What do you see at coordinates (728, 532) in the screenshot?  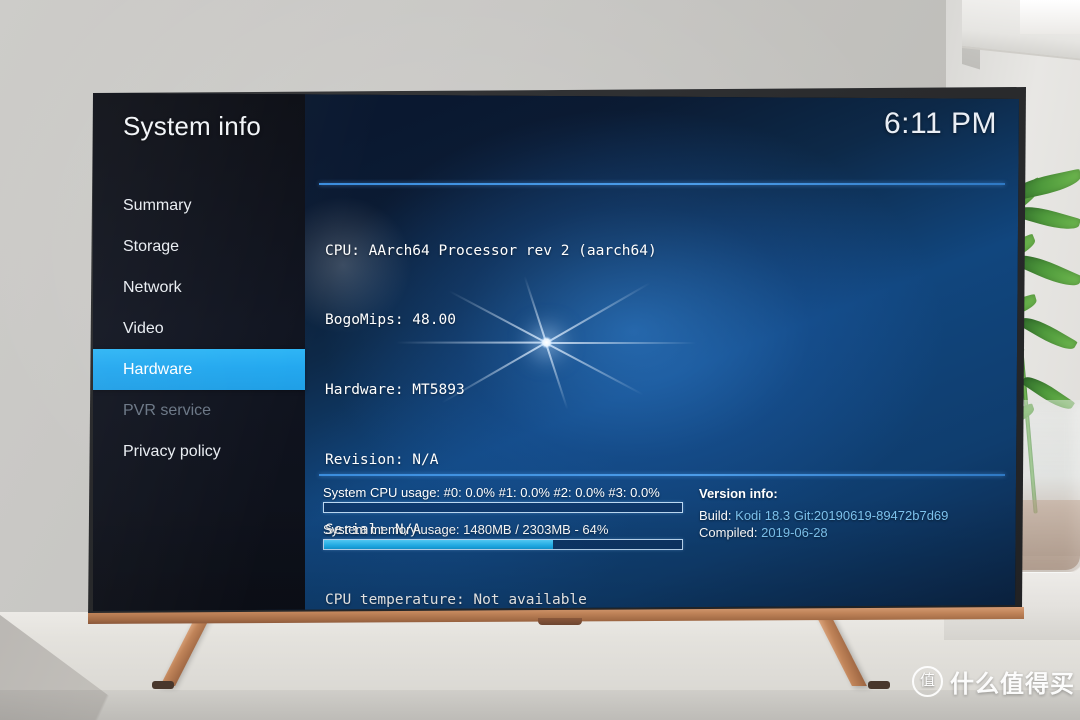 I see `compiled-label: Compiled:` at bounding box center [728, 532].